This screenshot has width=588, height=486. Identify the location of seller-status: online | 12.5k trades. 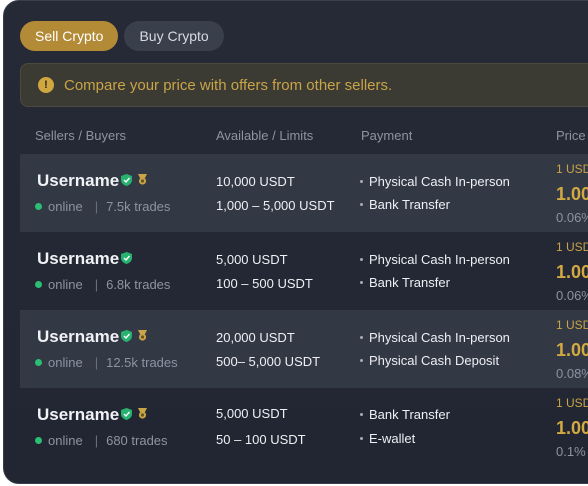
(106, 362).